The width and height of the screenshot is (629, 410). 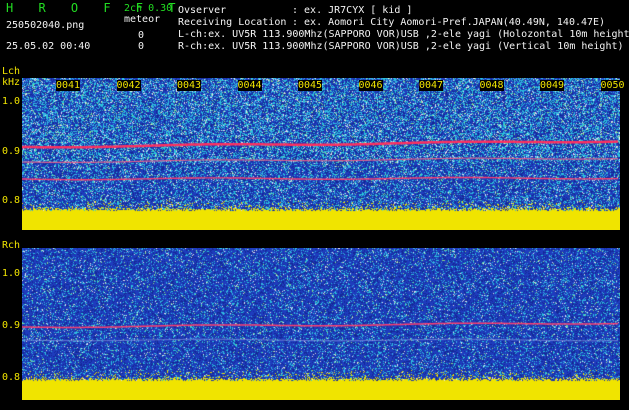 What do you see at coordinates (128, 85) in the screenshot?
I see `lch-time-tick-0042: 0042` at bounding box center [128, 85].